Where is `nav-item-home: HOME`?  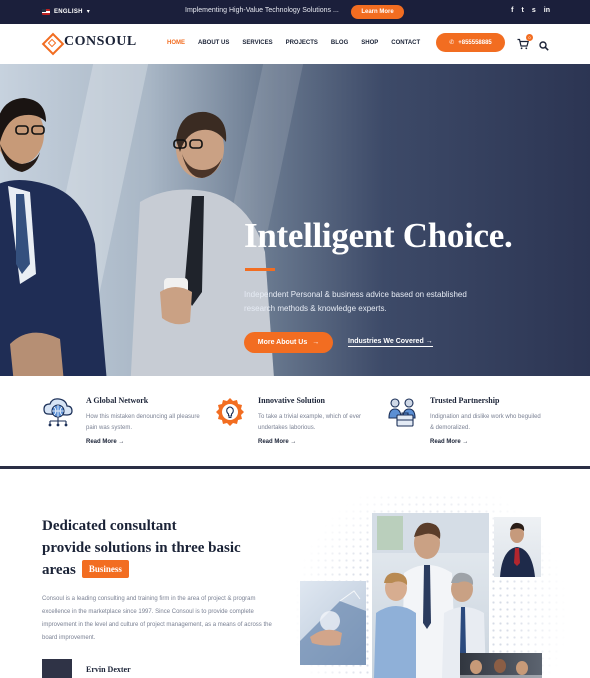
nav-item-home: HOME is located at coordinates (176, 43).